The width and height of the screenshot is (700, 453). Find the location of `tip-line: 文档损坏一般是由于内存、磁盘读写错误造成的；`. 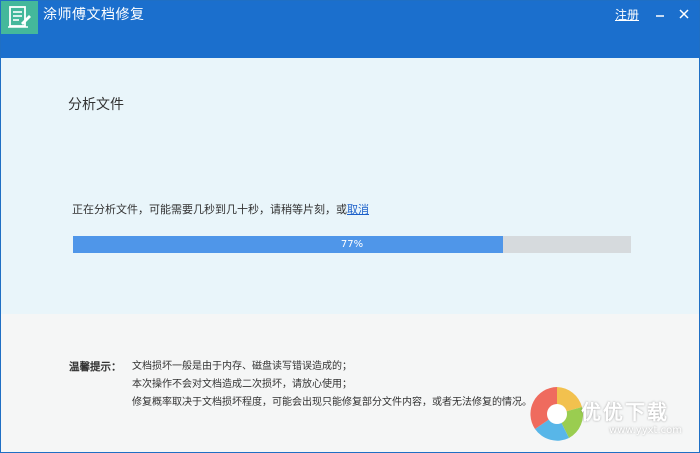

tip-line: 文档损坏一般是由于内存、磁盘读写错误造成的； is located at coordinates (242, 366).